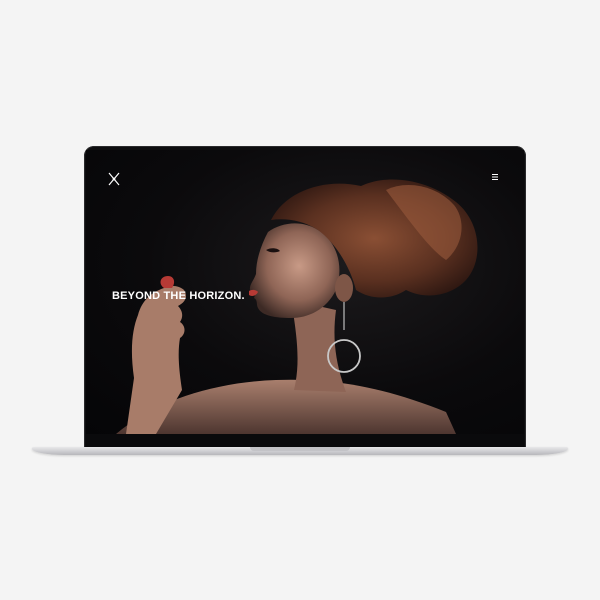 The image size is (600, 600). Describe the element at coordinates (178, 296) in the screenshot. I see `hero-title: BEYOND THE HORIZON.` at that location.